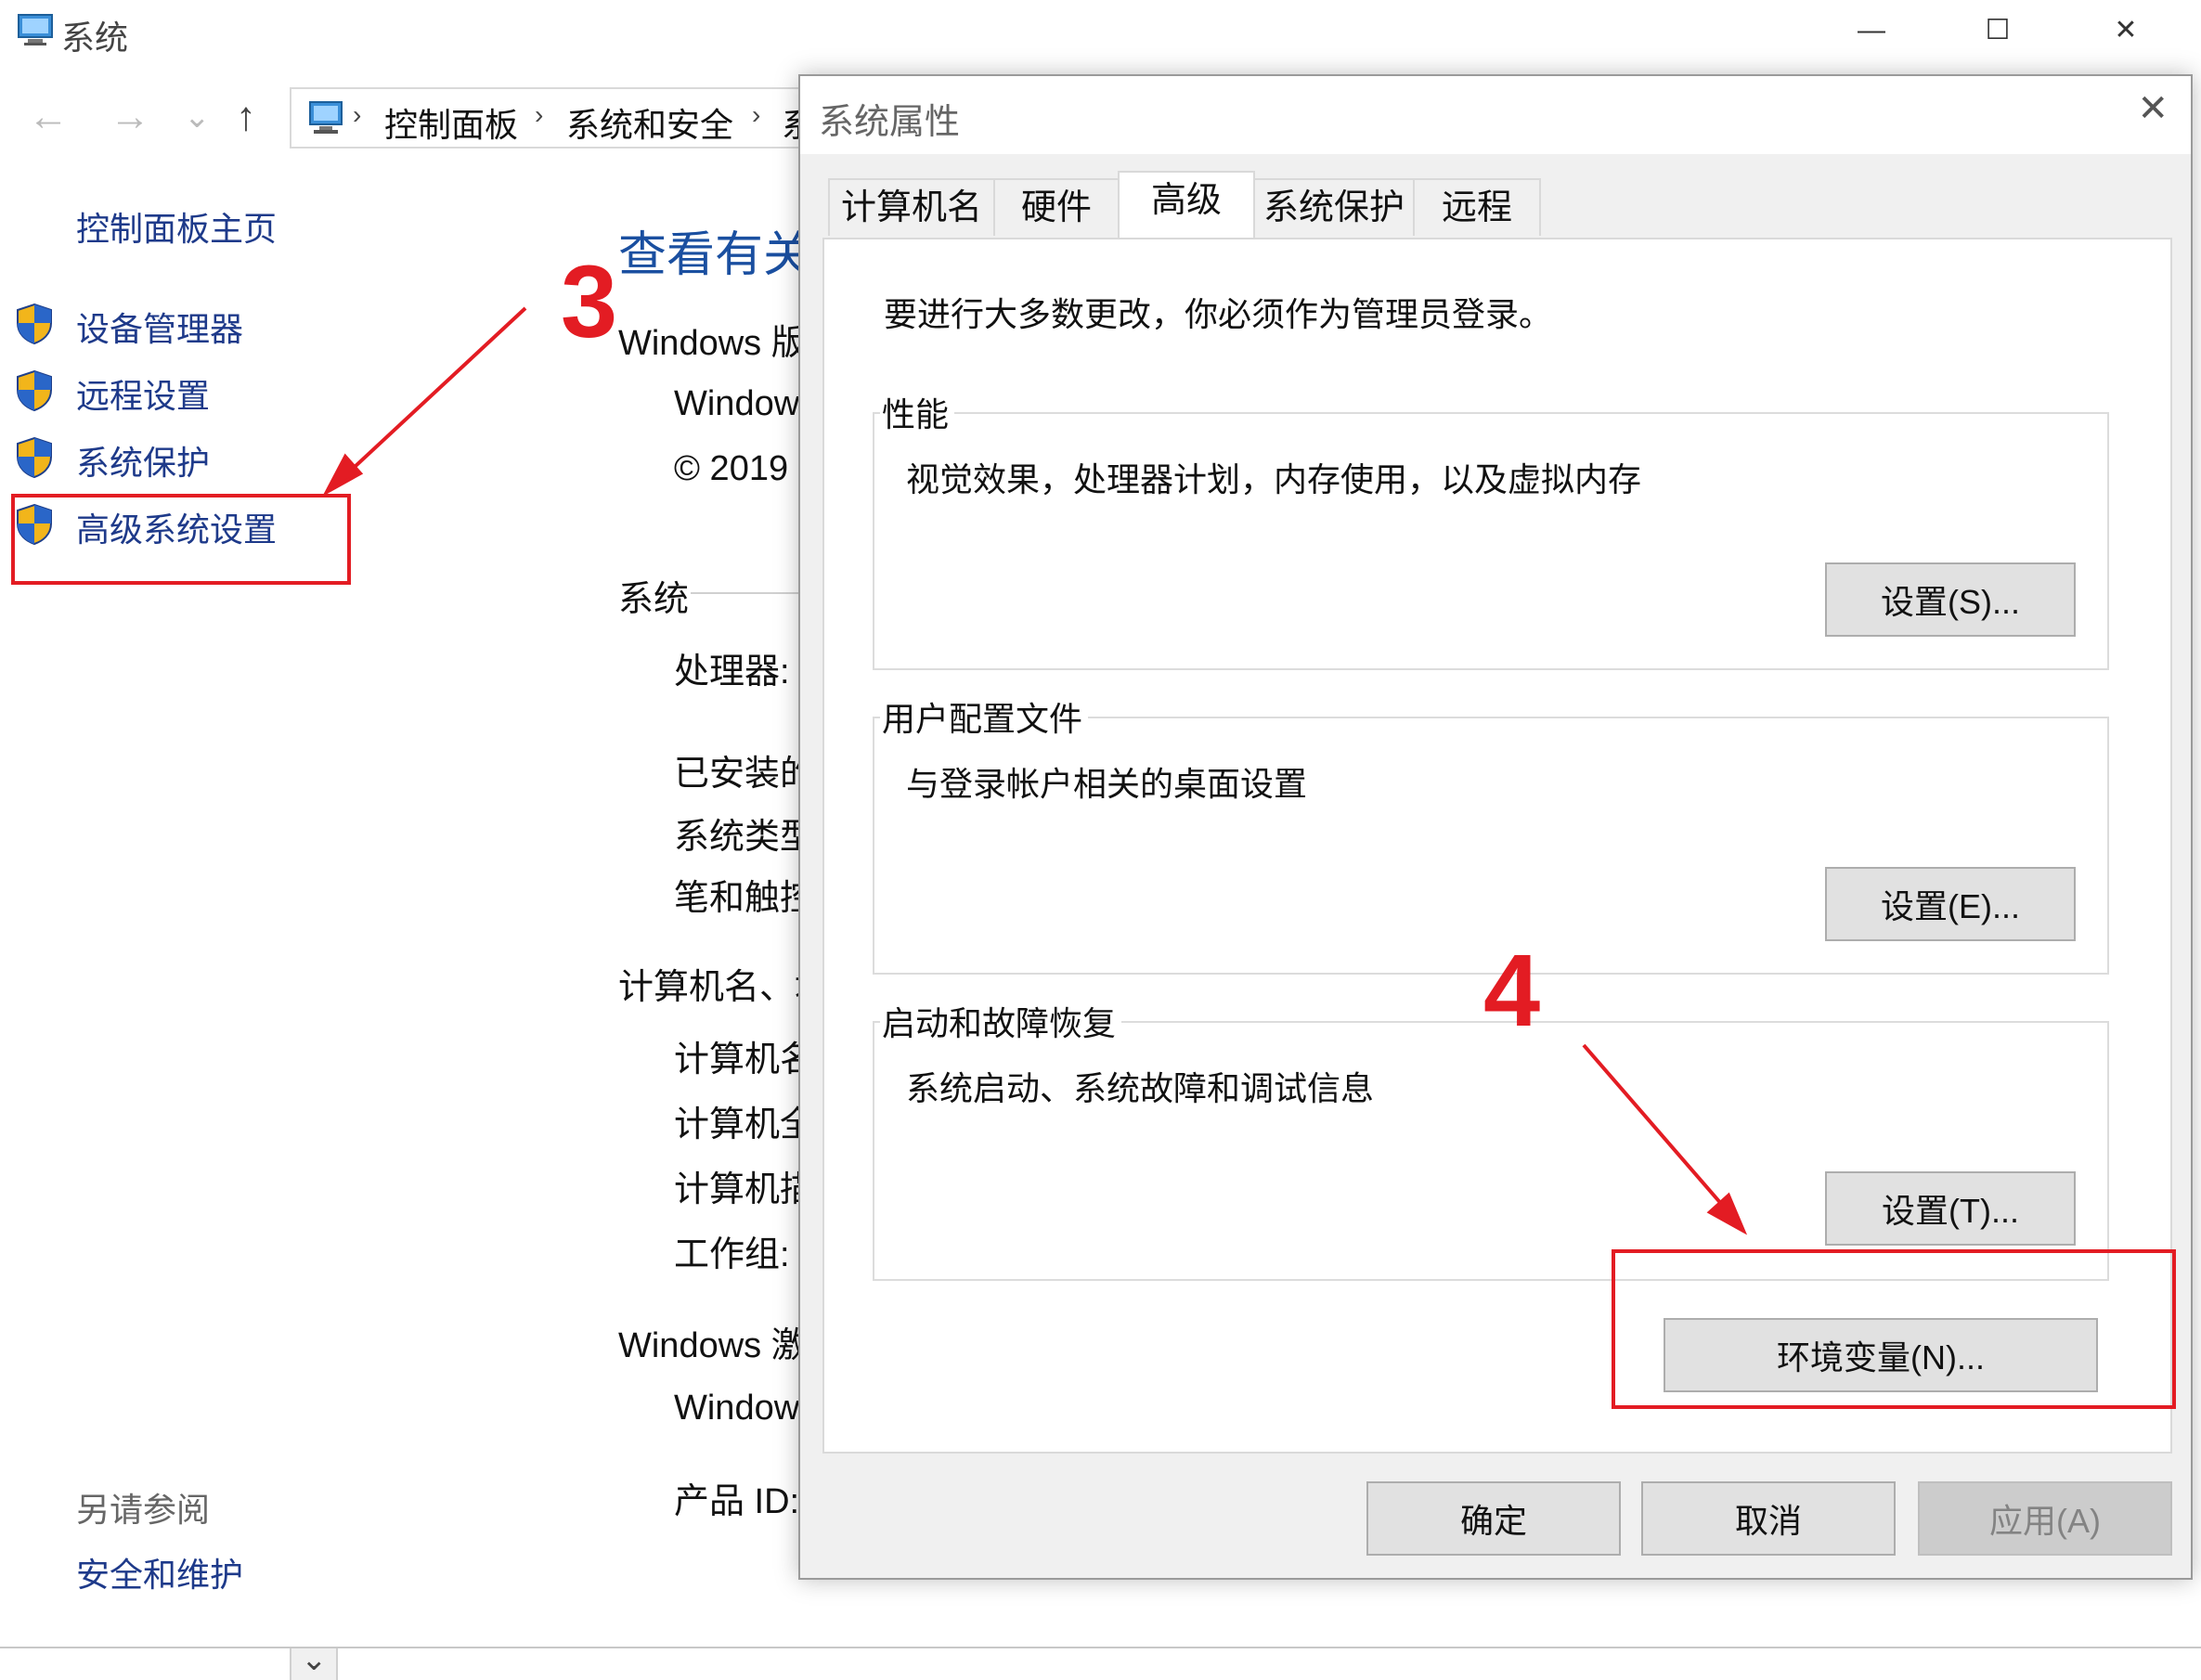 This screenshot has width=2201, height=1680. Describe the element at coordinates (984, 716) in the screenshot. I see `user-profiles-group-label: 用户配置文件` at that location.